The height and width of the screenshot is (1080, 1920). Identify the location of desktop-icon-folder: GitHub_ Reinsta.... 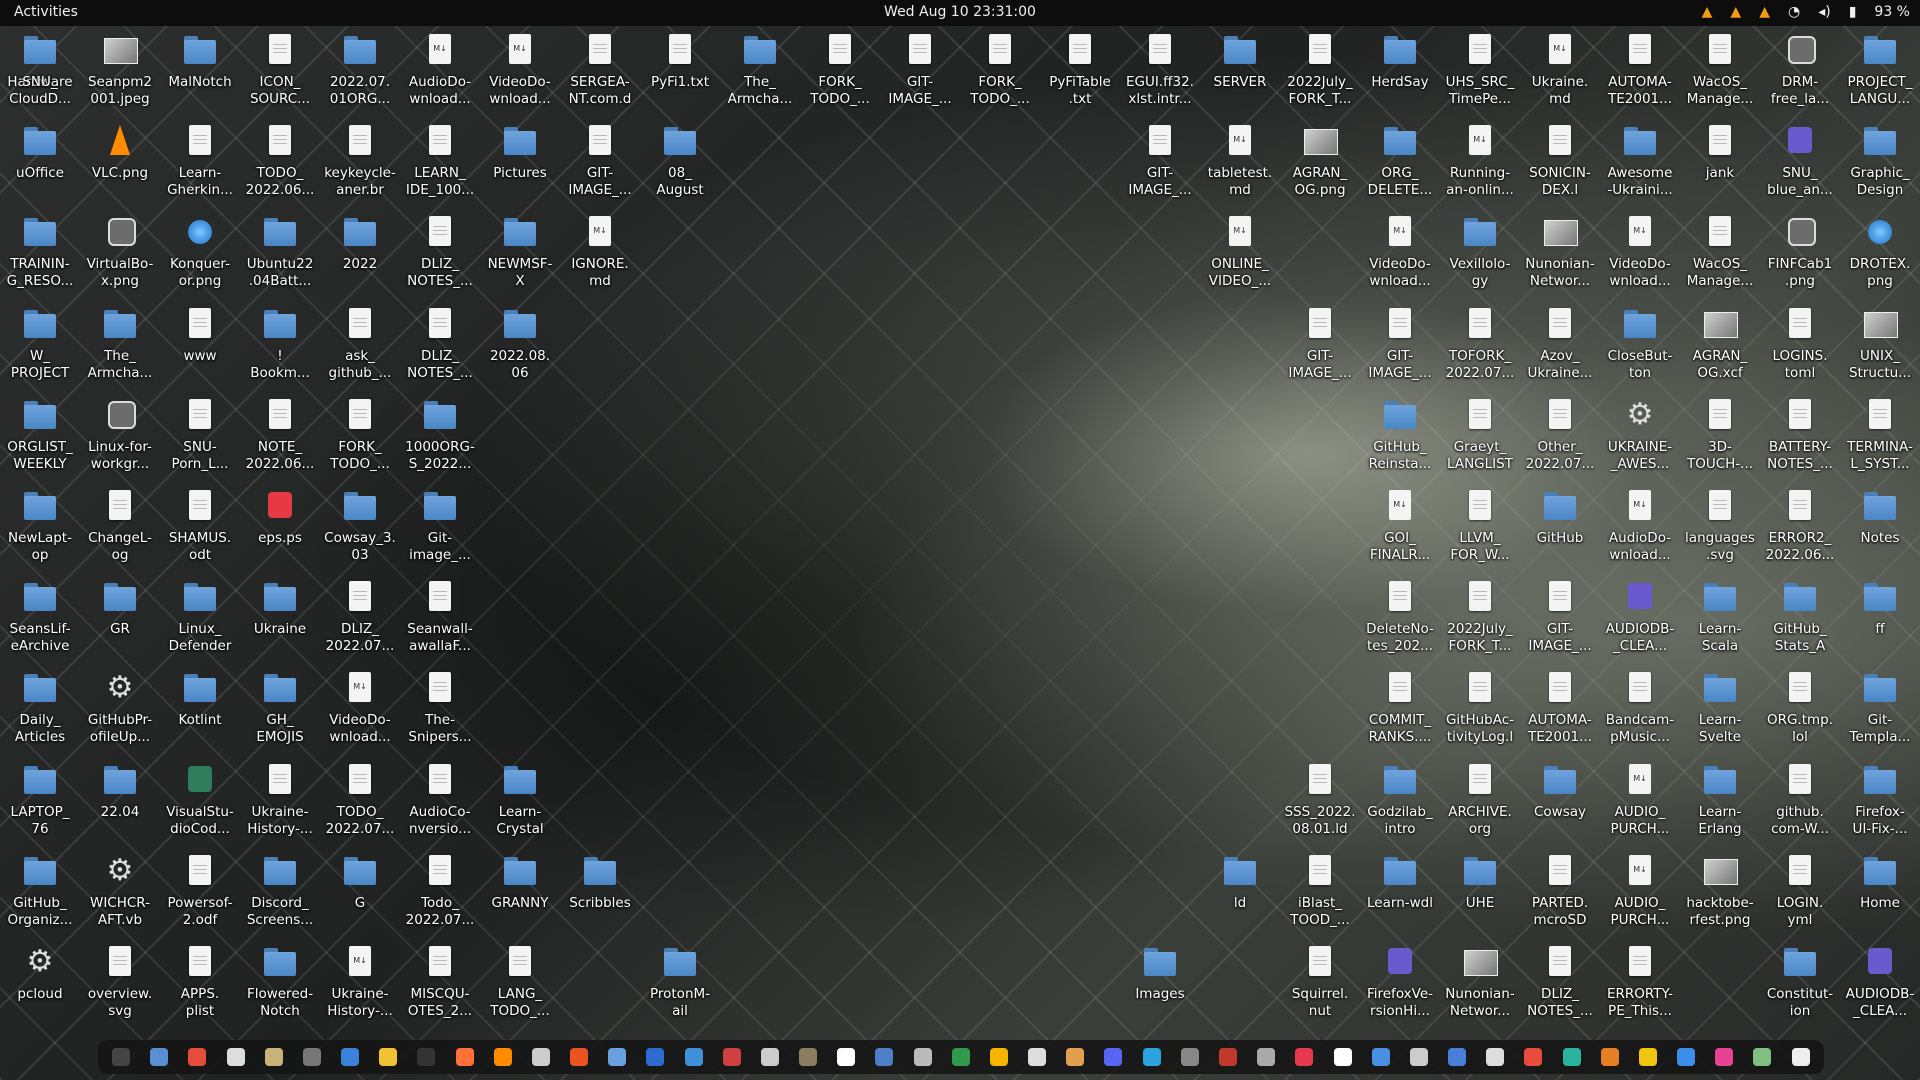
(1400, 436).